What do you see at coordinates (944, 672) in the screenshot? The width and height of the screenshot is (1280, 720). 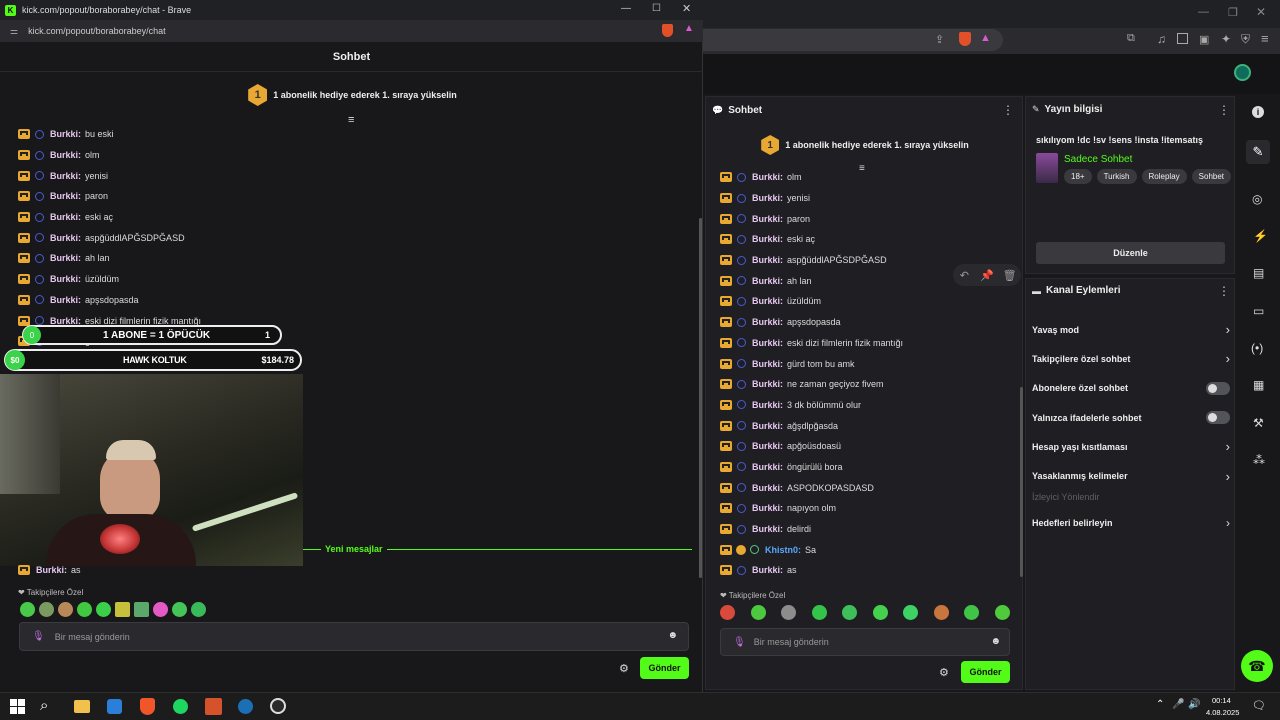 I see `settings-gear-icon: ⚙` at bounding box center [944, 672].